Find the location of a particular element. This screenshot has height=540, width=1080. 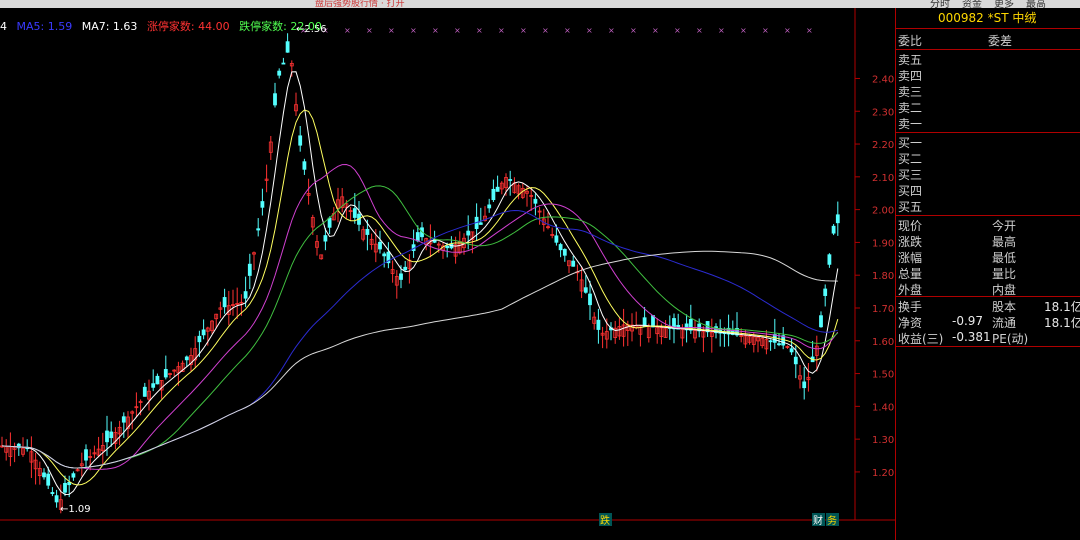

y-tick-label: 2.10 is located at coordinates (883, 178).